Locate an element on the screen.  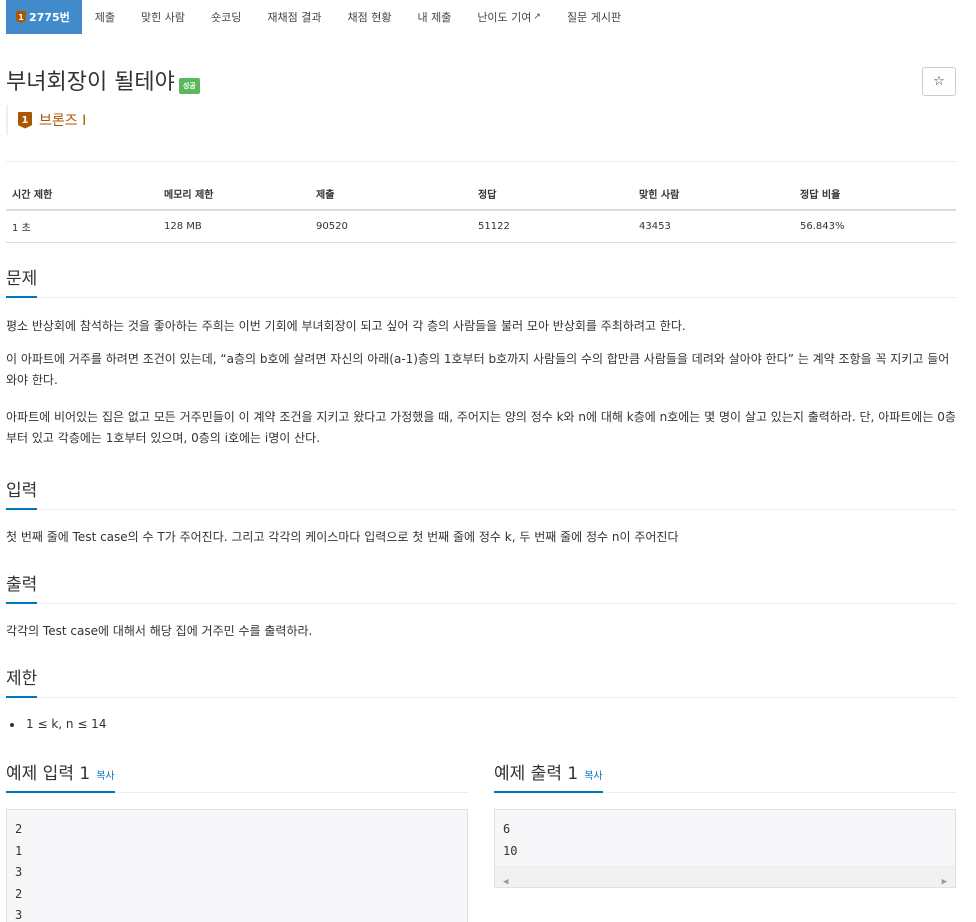
divider is located at coordinates (481, 161).